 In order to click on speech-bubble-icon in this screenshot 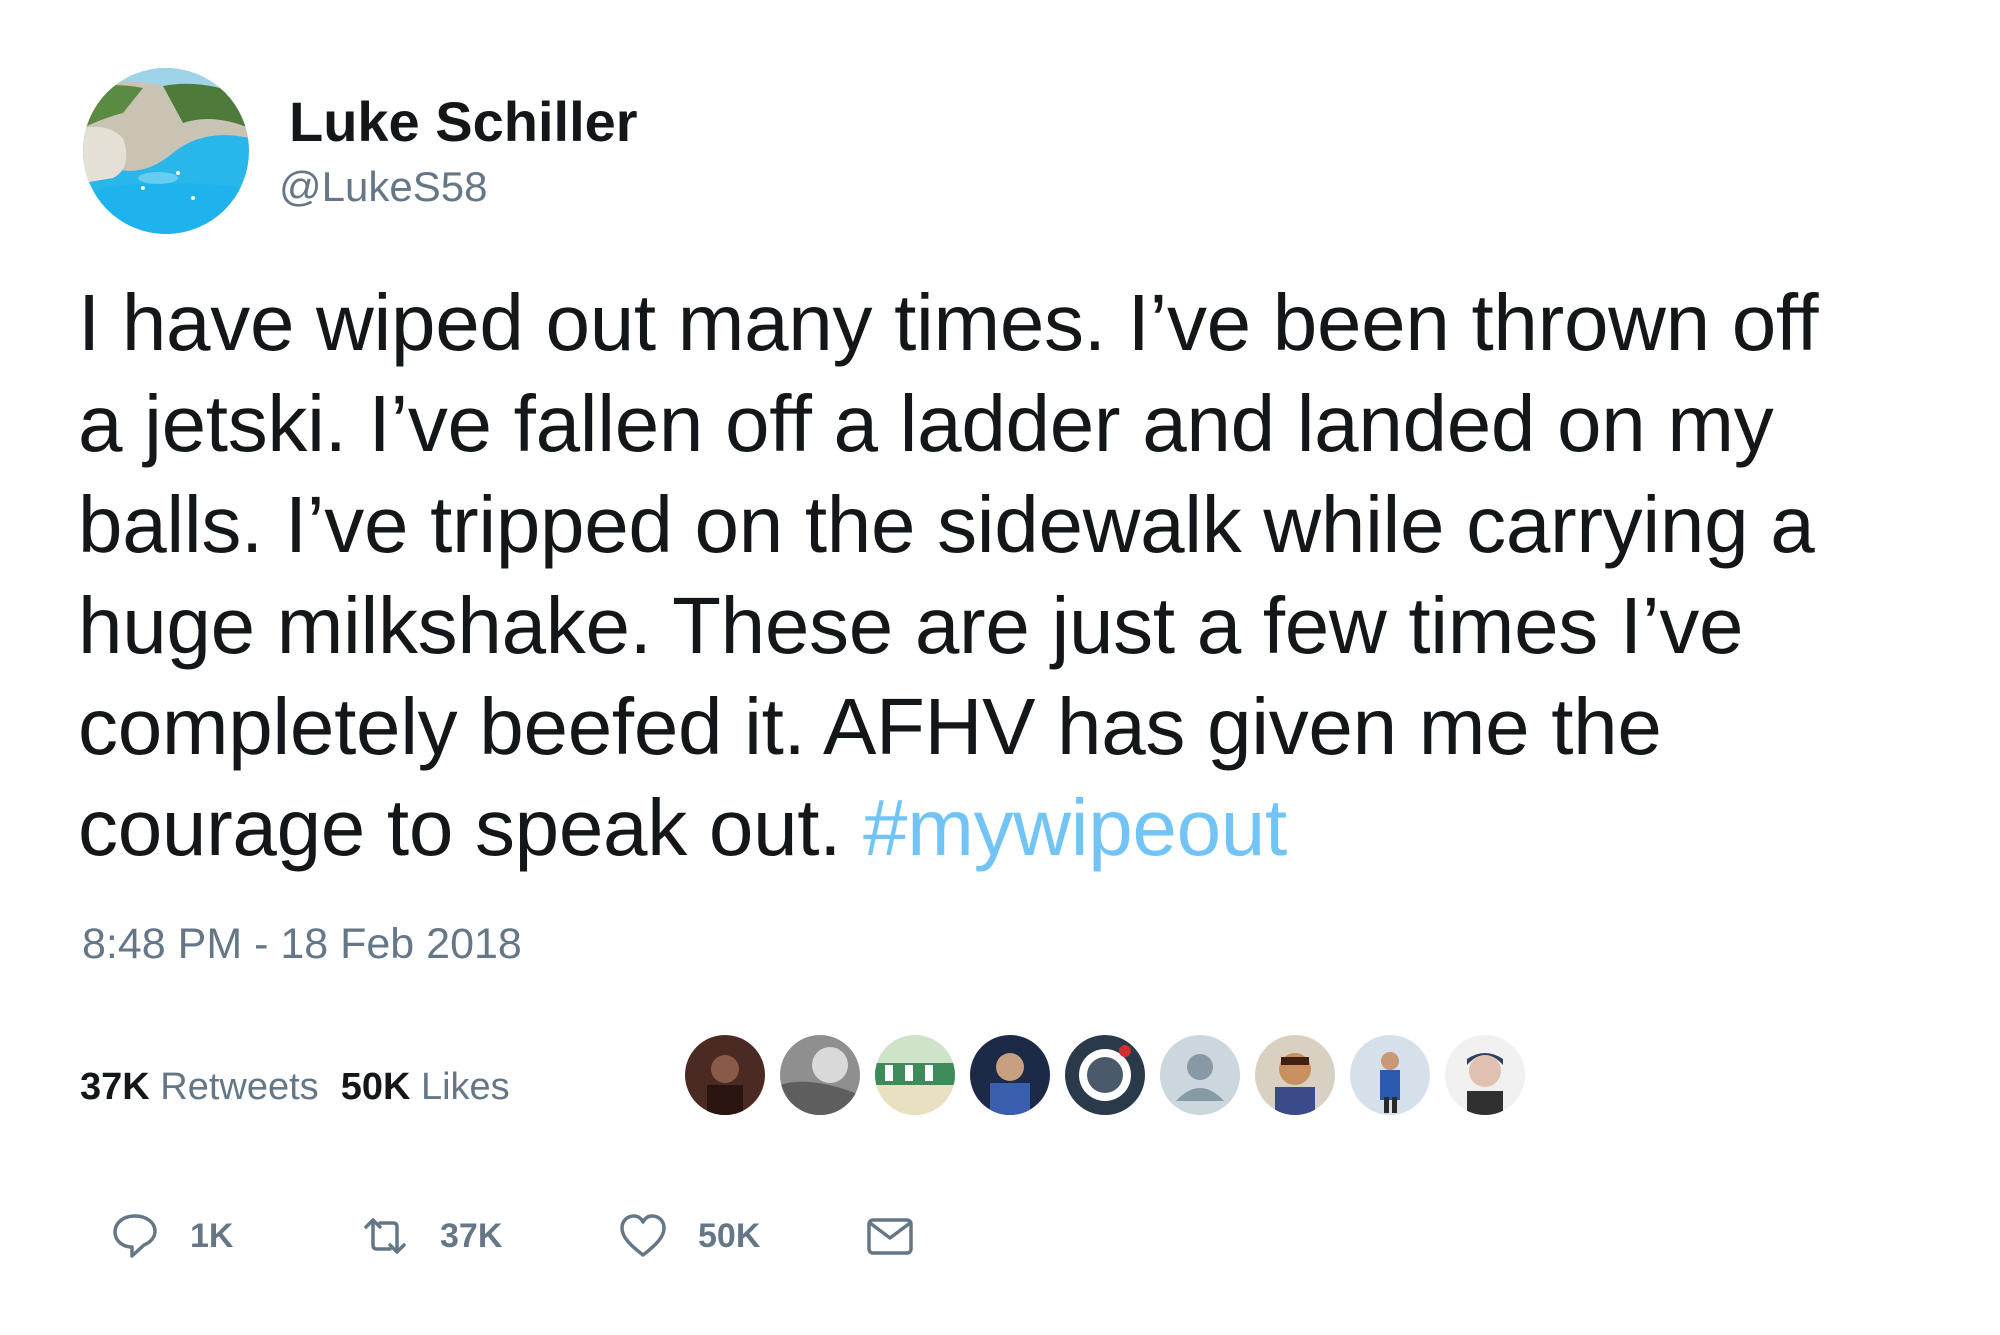, I will do `click(135, 1236)`.